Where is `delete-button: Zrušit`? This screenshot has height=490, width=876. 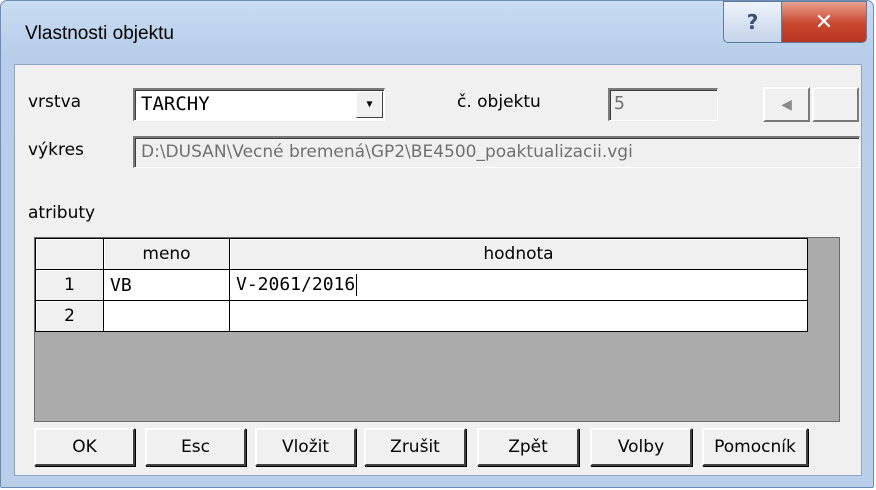
delete-button: Zrušit is located at coordinates (415, 447).